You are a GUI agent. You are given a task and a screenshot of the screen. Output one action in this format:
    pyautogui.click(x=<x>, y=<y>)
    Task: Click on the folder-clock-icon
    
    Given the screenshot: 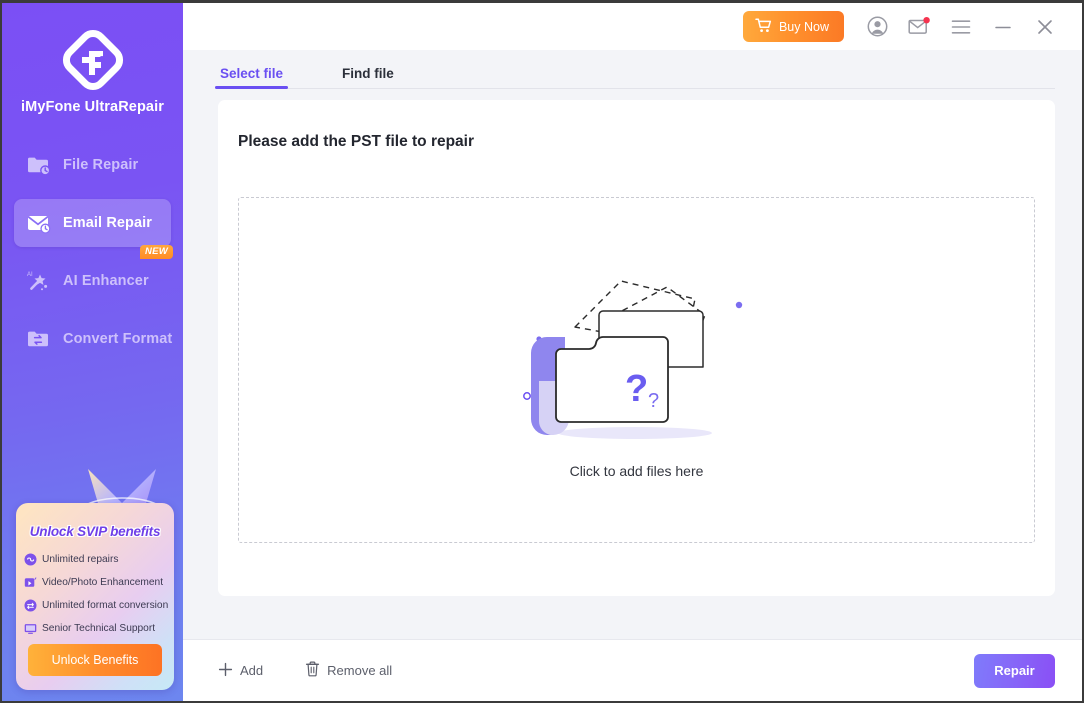 What is the action you would take?
    pyautogui.click(x=39, y=165)
    